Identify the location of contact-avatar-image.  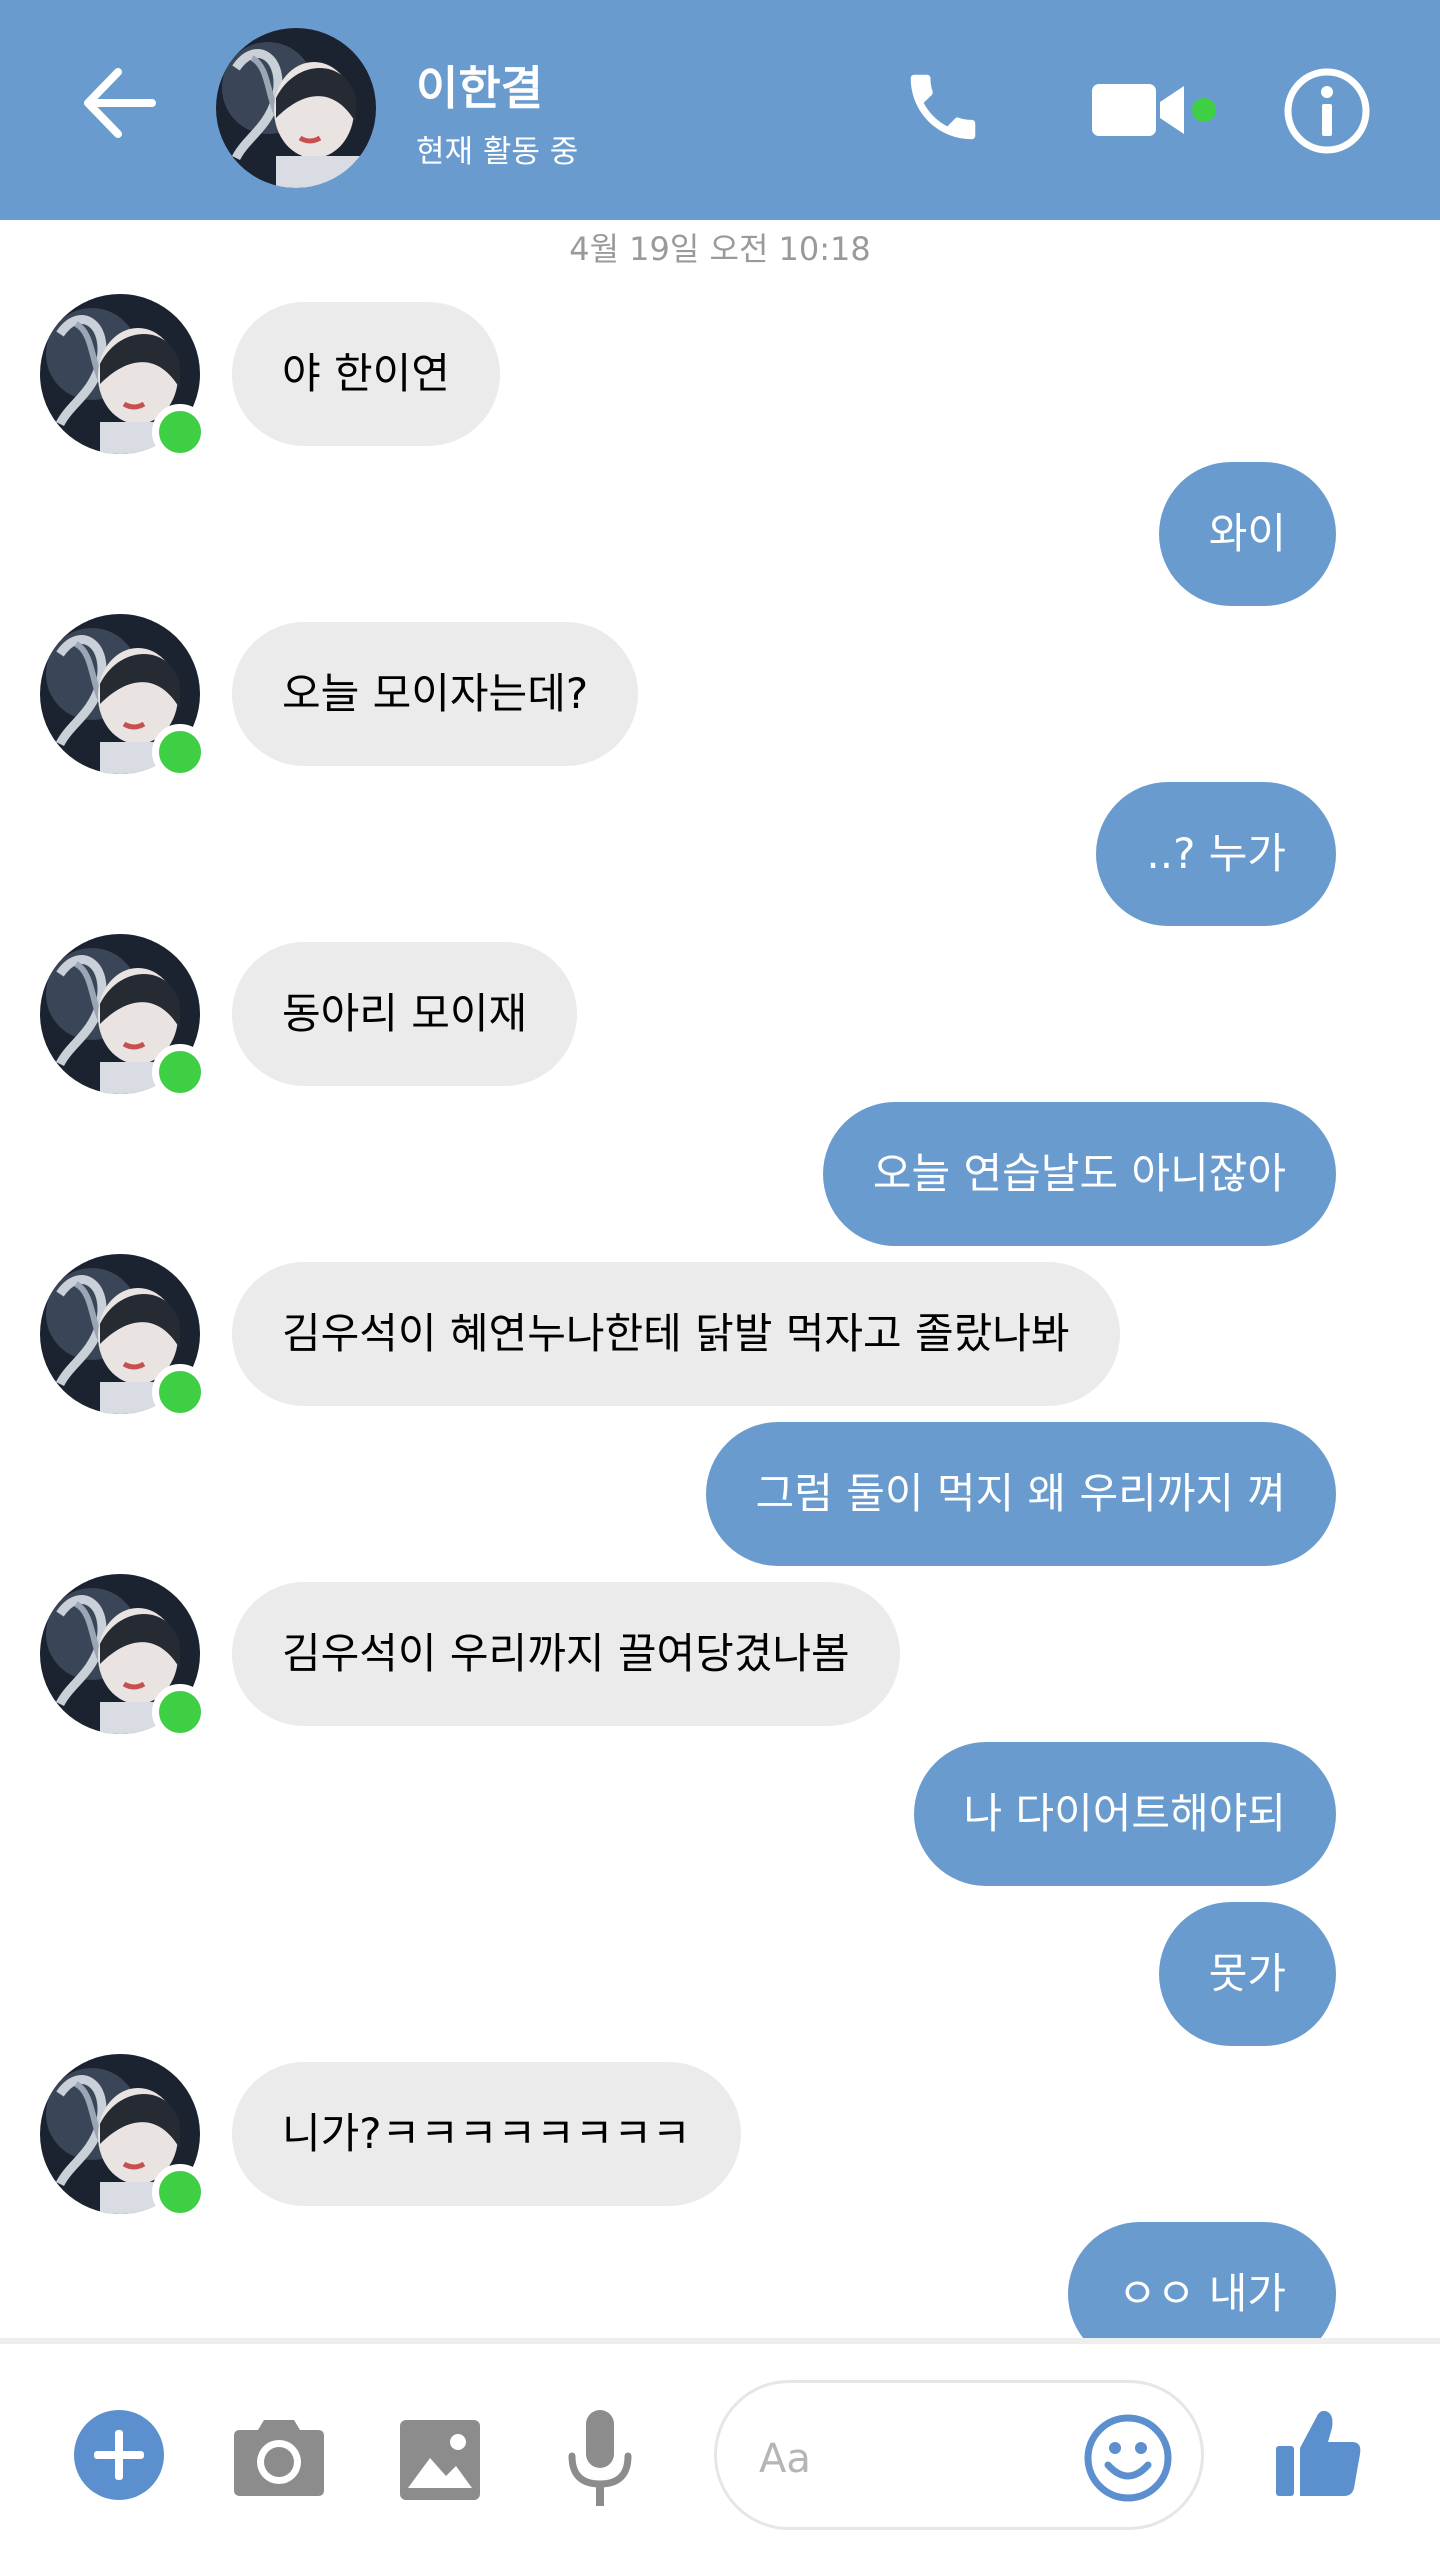
(296, 108).